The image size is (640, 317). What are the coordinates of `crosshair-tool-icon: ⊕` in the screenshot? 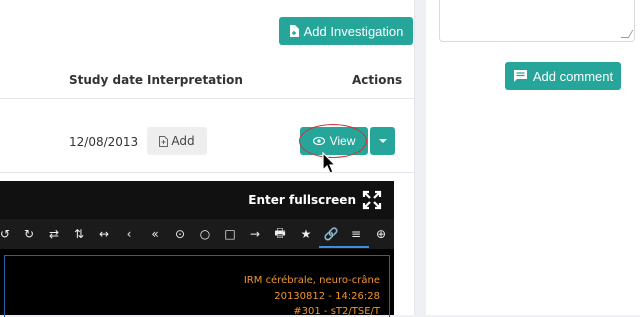 It's located at (381, 234).